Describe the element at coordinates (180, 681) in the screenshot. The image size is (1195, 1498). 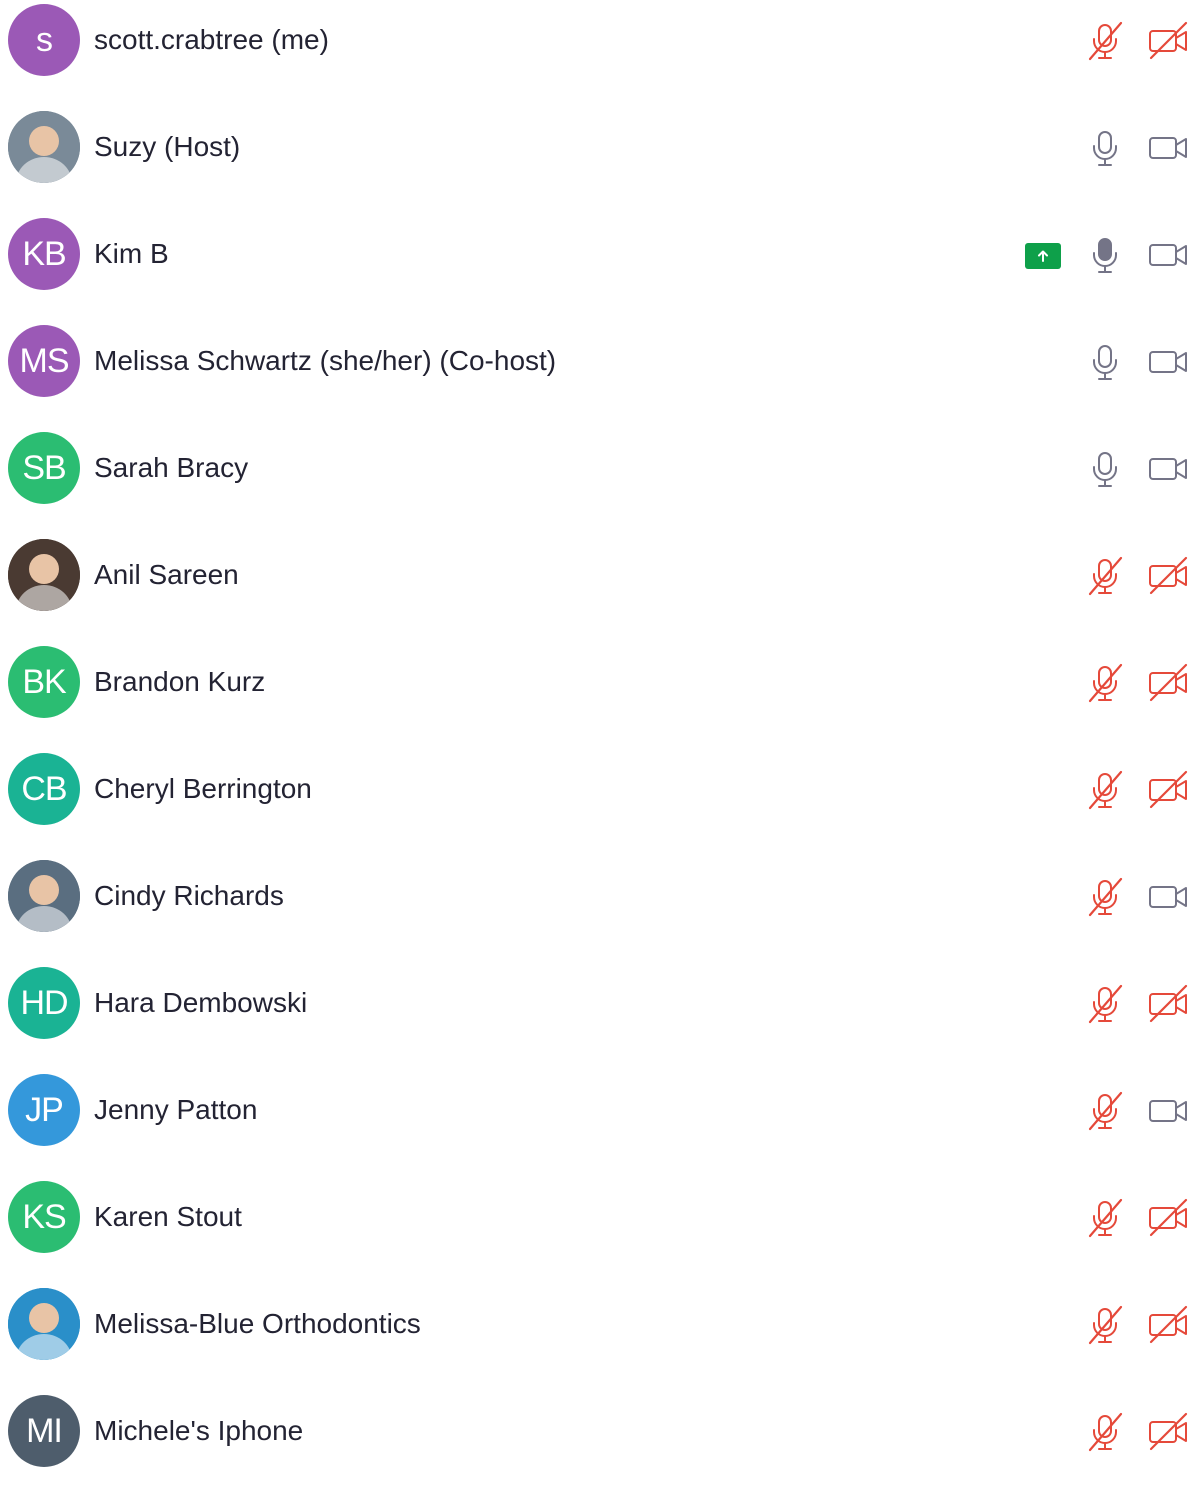
I see `participant-name: Brandon Kurz` at that location.